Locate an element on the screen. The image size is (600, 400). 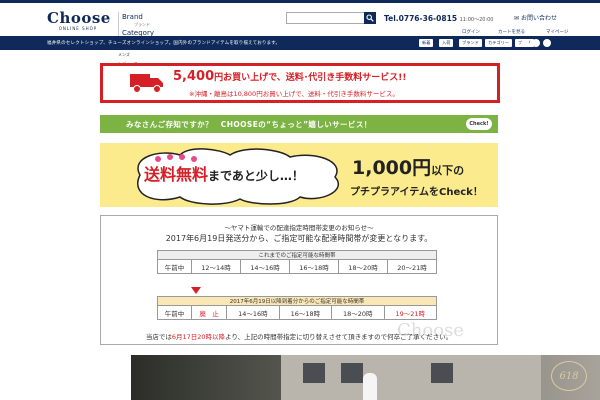
line-icon is located at coordinates (547, 43).